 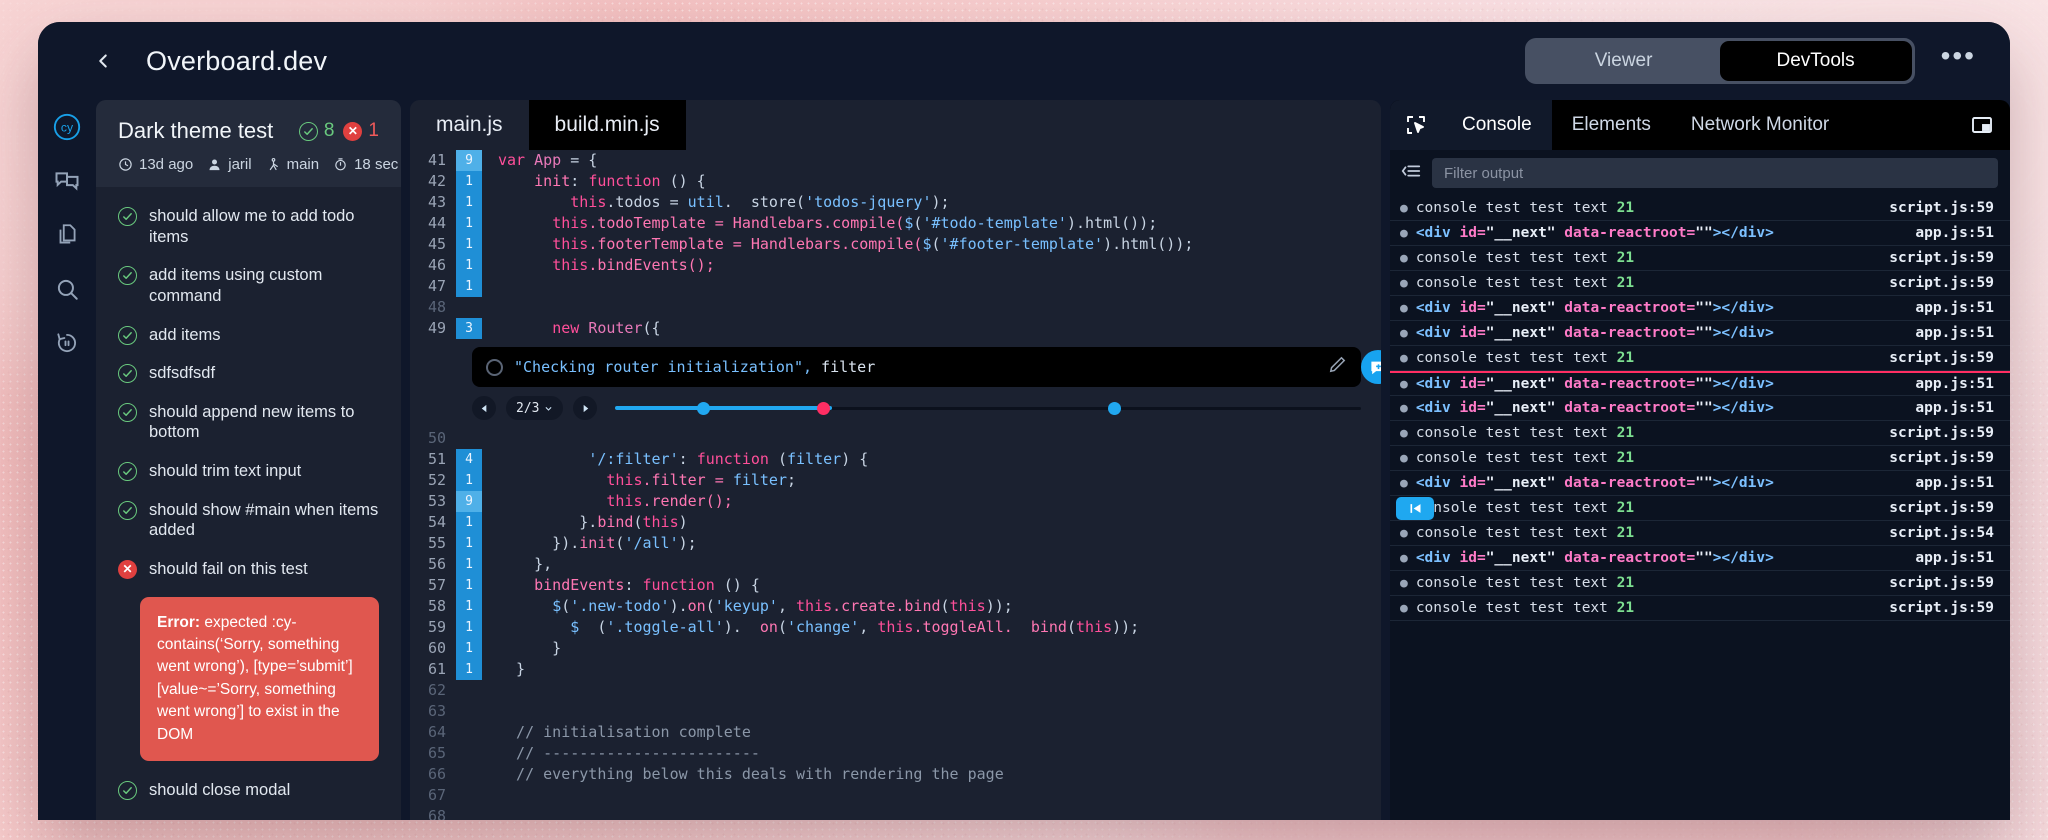 I want to click on passed-count-value: 8, so click(x=329, y=130).